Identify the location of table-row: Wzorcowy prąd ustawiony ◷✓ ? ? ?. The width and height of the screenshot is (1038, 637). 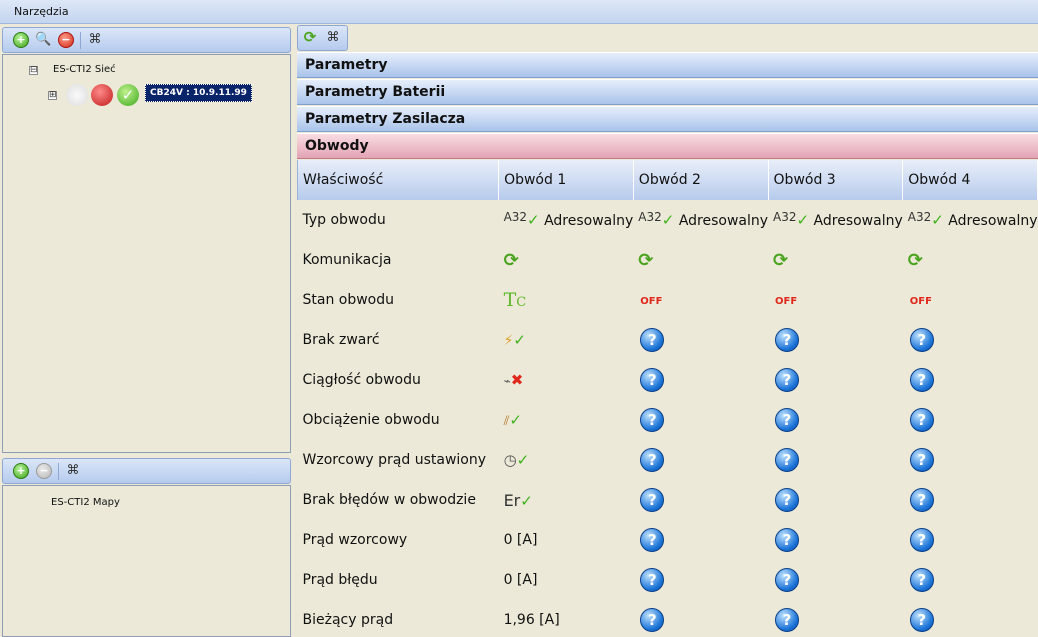
(668, 460).